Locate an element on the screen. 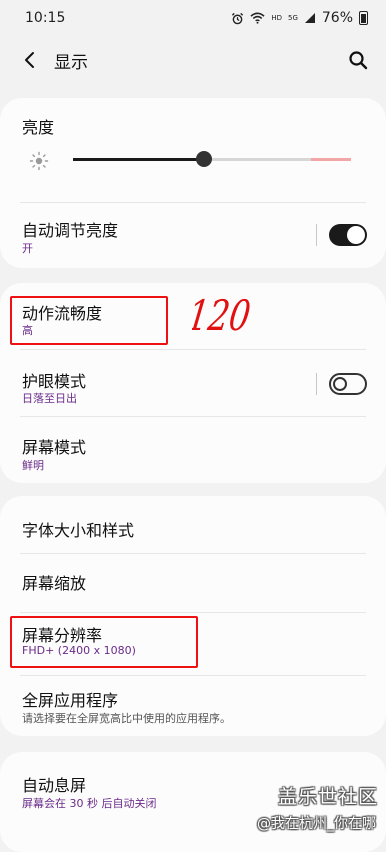 The image size is (386, 852). annotation-handwriting: 120 is located at coordinates (223, 313).